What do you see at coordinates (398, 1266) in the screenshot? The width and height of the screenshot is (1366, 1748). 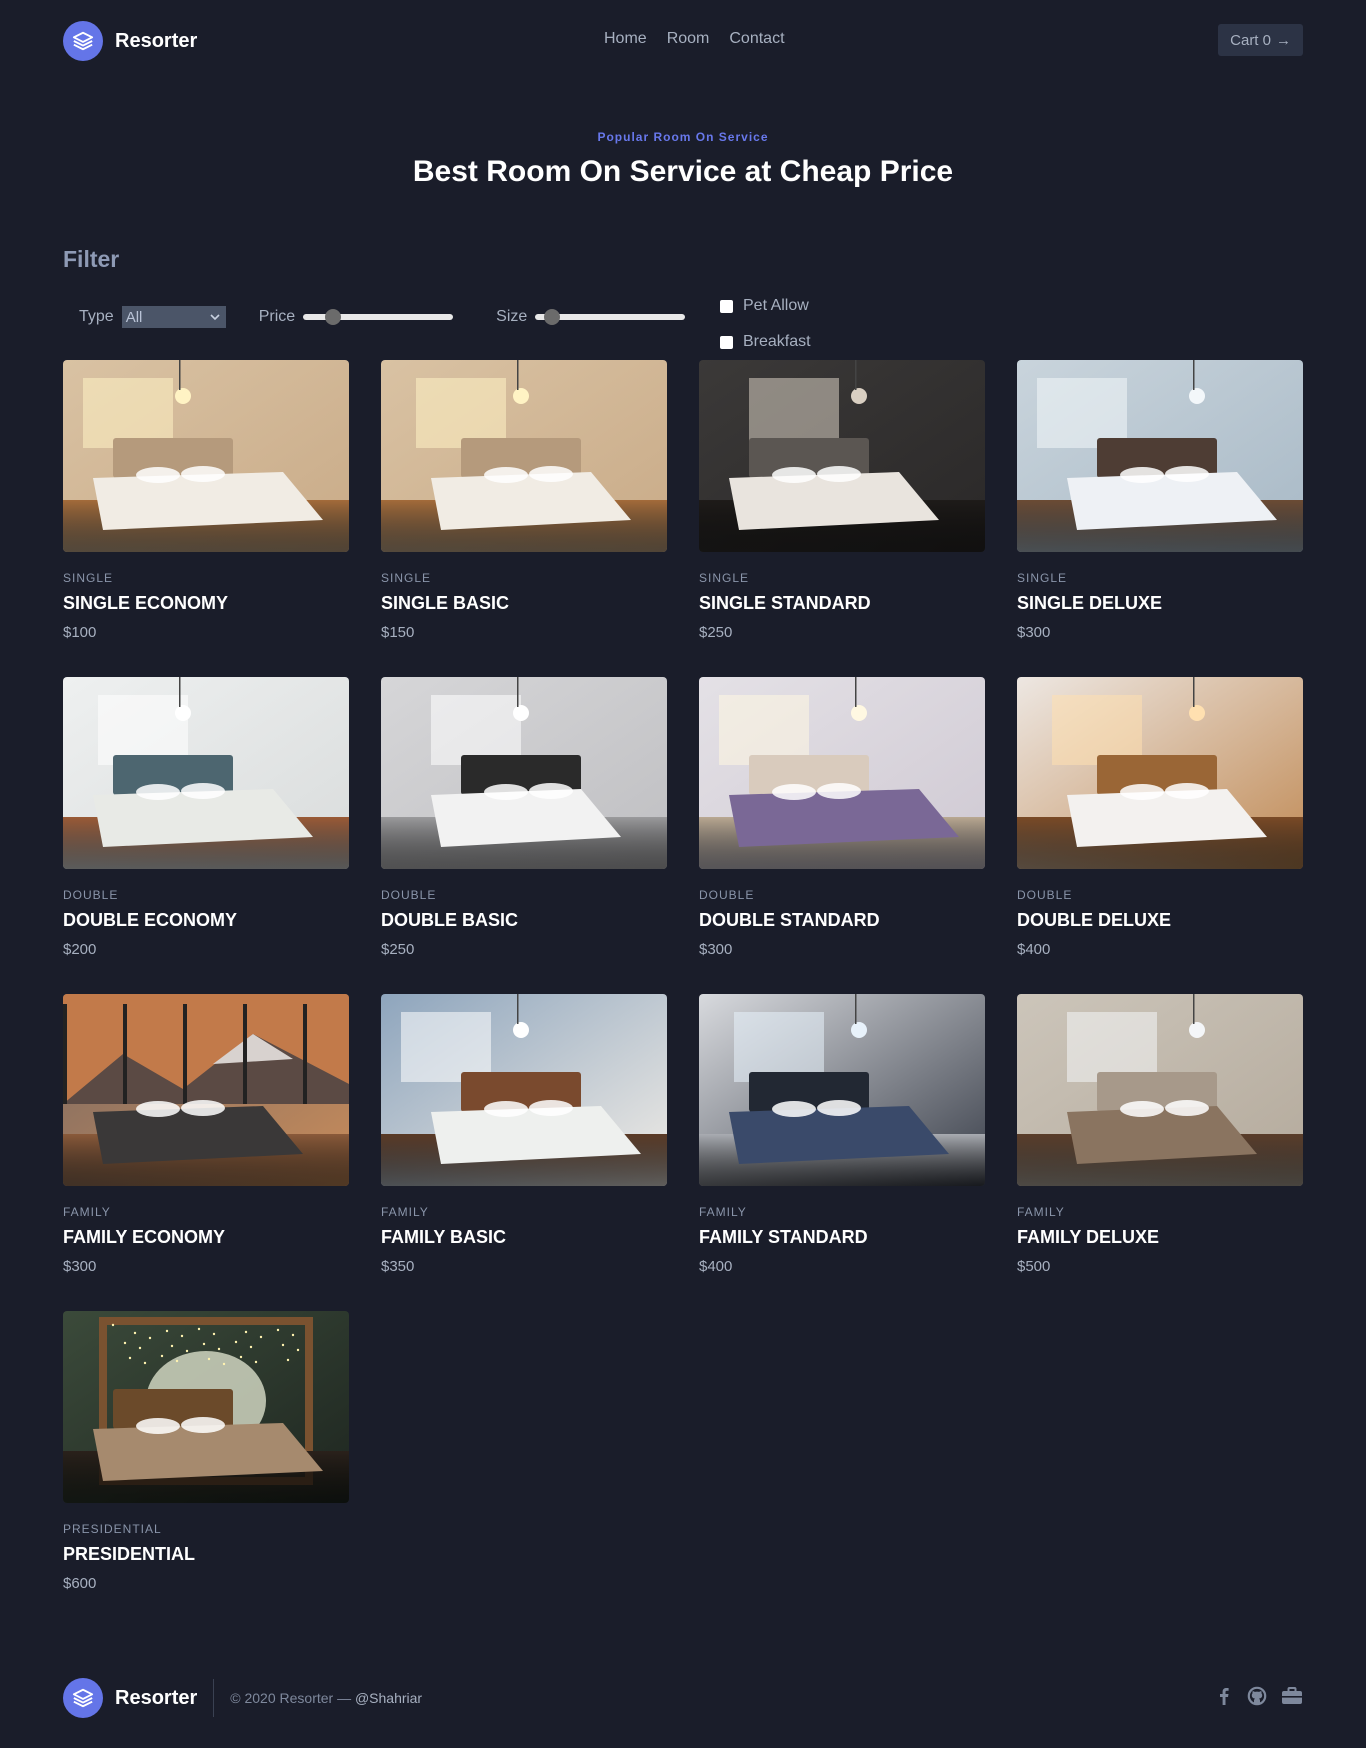 I see `room-price: $350` at bounding box center [398, 1266].